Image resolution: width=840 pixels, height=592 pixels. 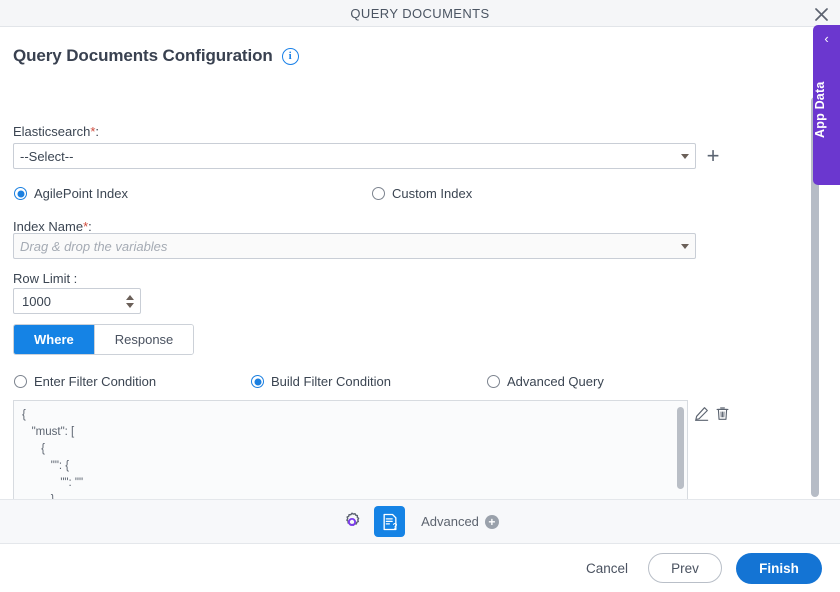 I want to click on page-title-row: Query Documents Configuration i, so click(x=156, y=56).